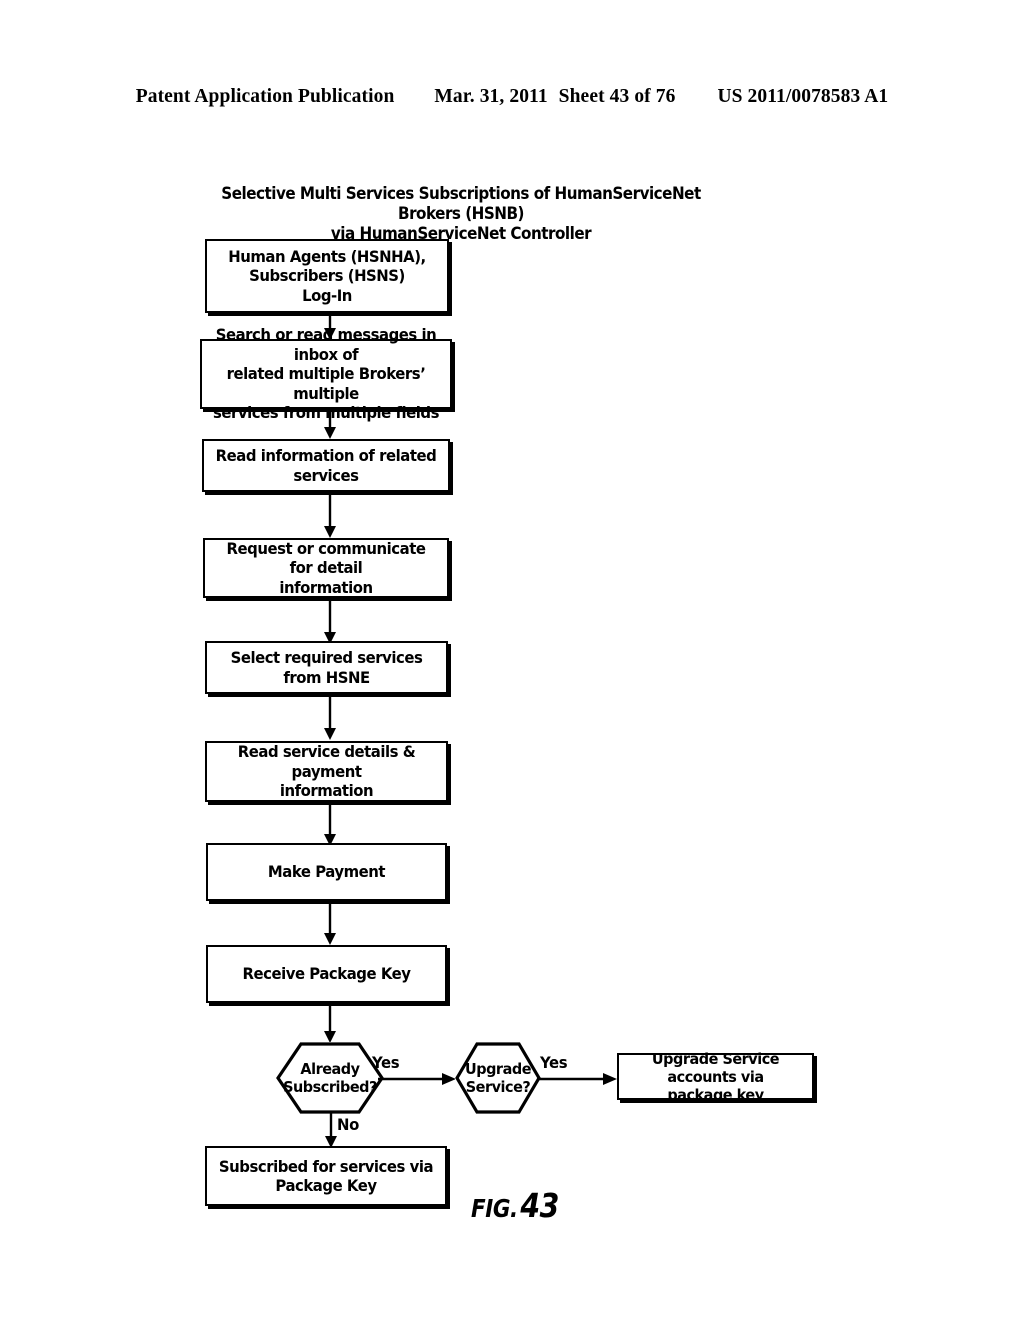 The image size is (1024, 1320). I want to click on node-upgrade-service: Upgrade Service?, so click(498, 1078).